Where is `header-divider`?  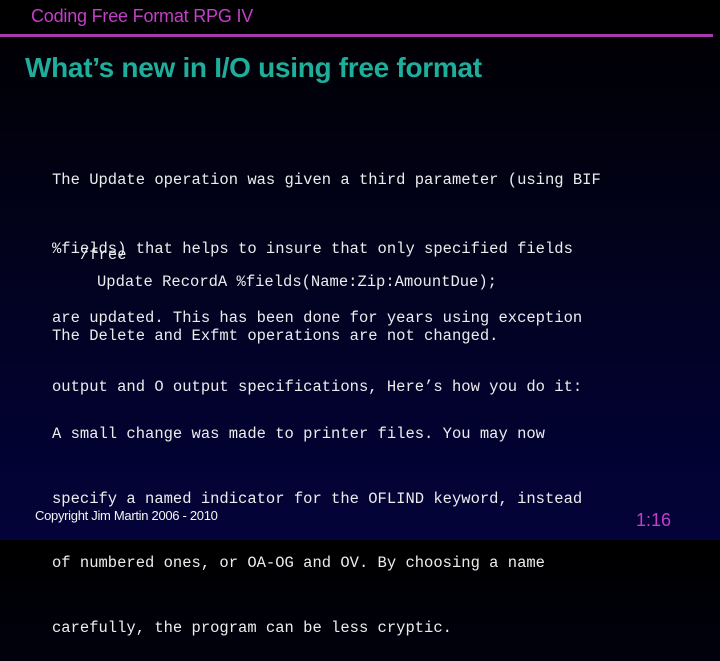 header-divider is located at coordinates (356, 35).